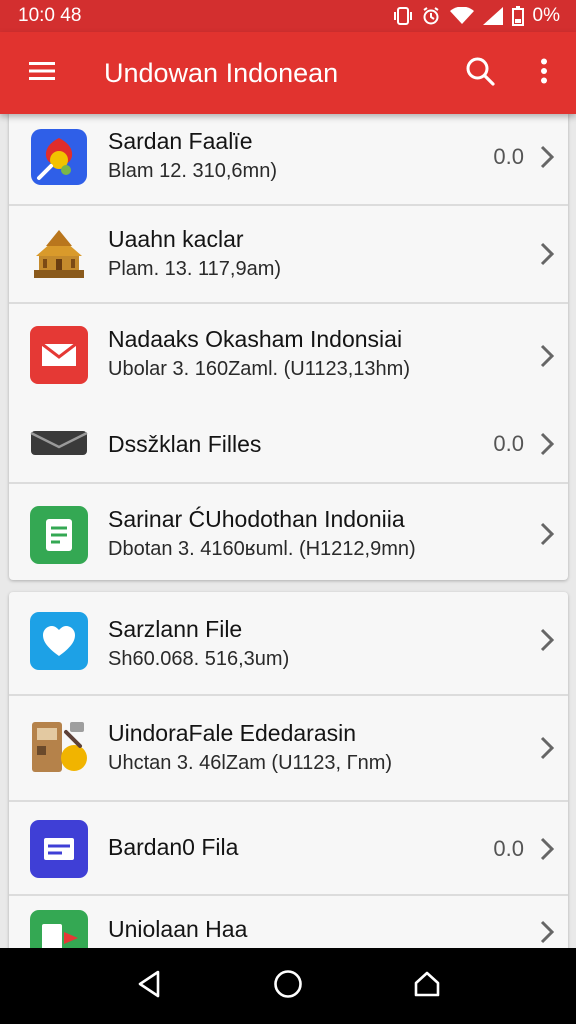 Image resolution: width=576 pixels, height=1024 pixels. I want to click on battery-icon, so click(517, 16).